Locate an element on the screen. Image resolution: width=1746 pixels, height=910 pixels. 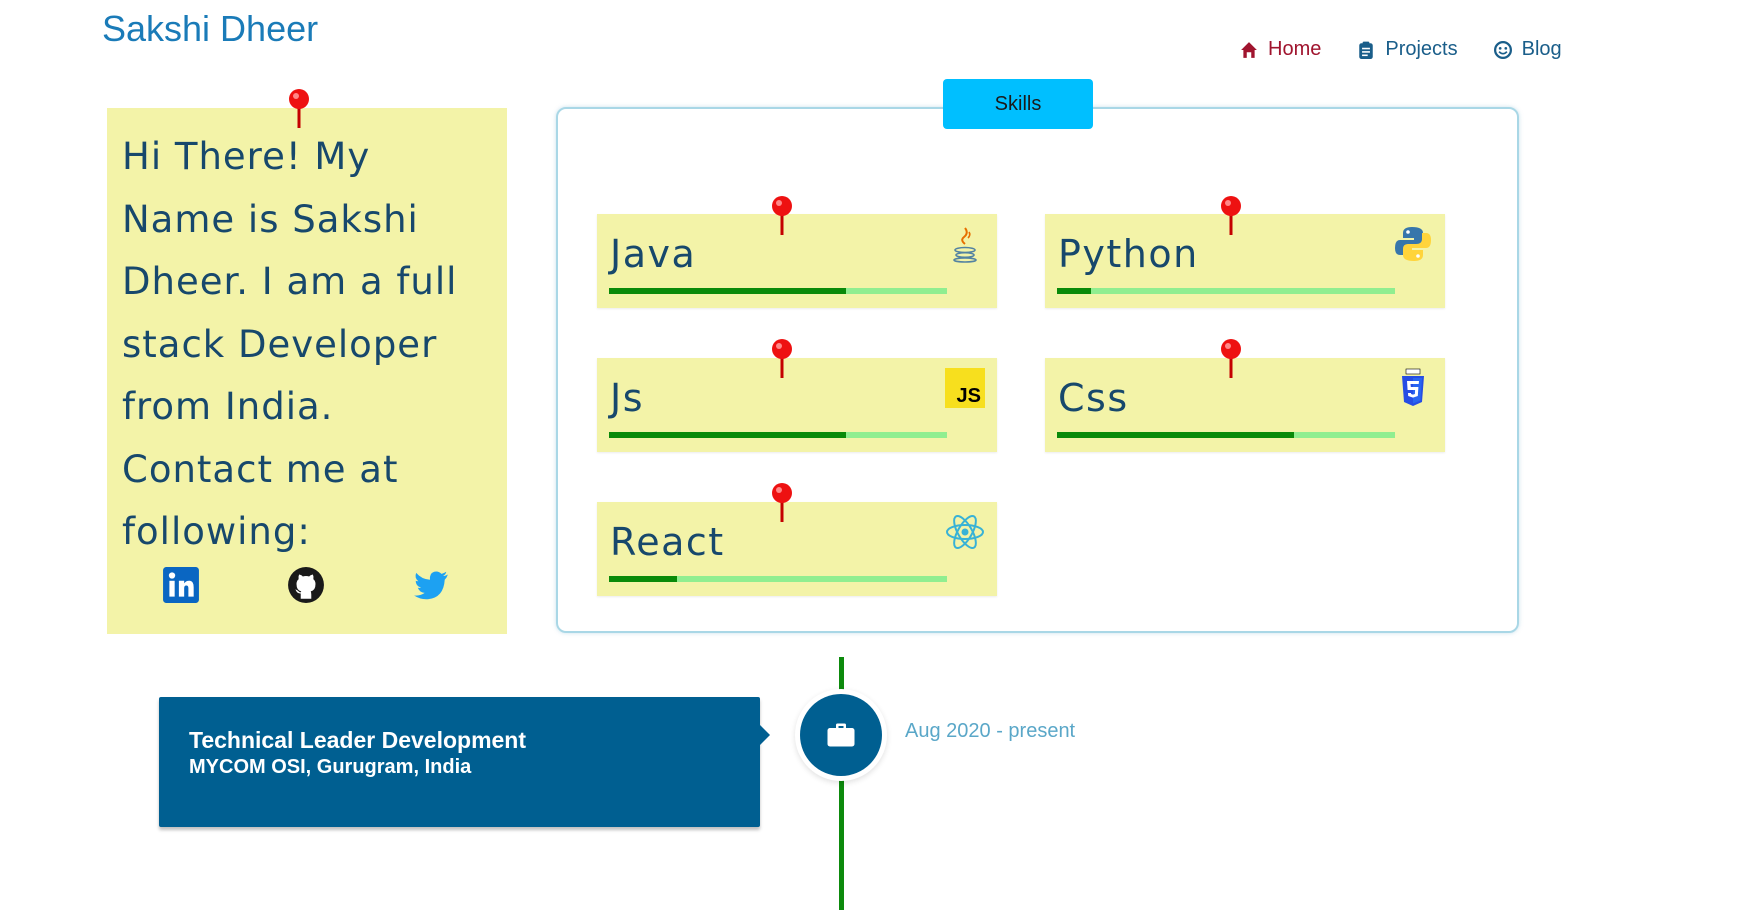
intro-line: from India. is located at coordinates (228, 406).